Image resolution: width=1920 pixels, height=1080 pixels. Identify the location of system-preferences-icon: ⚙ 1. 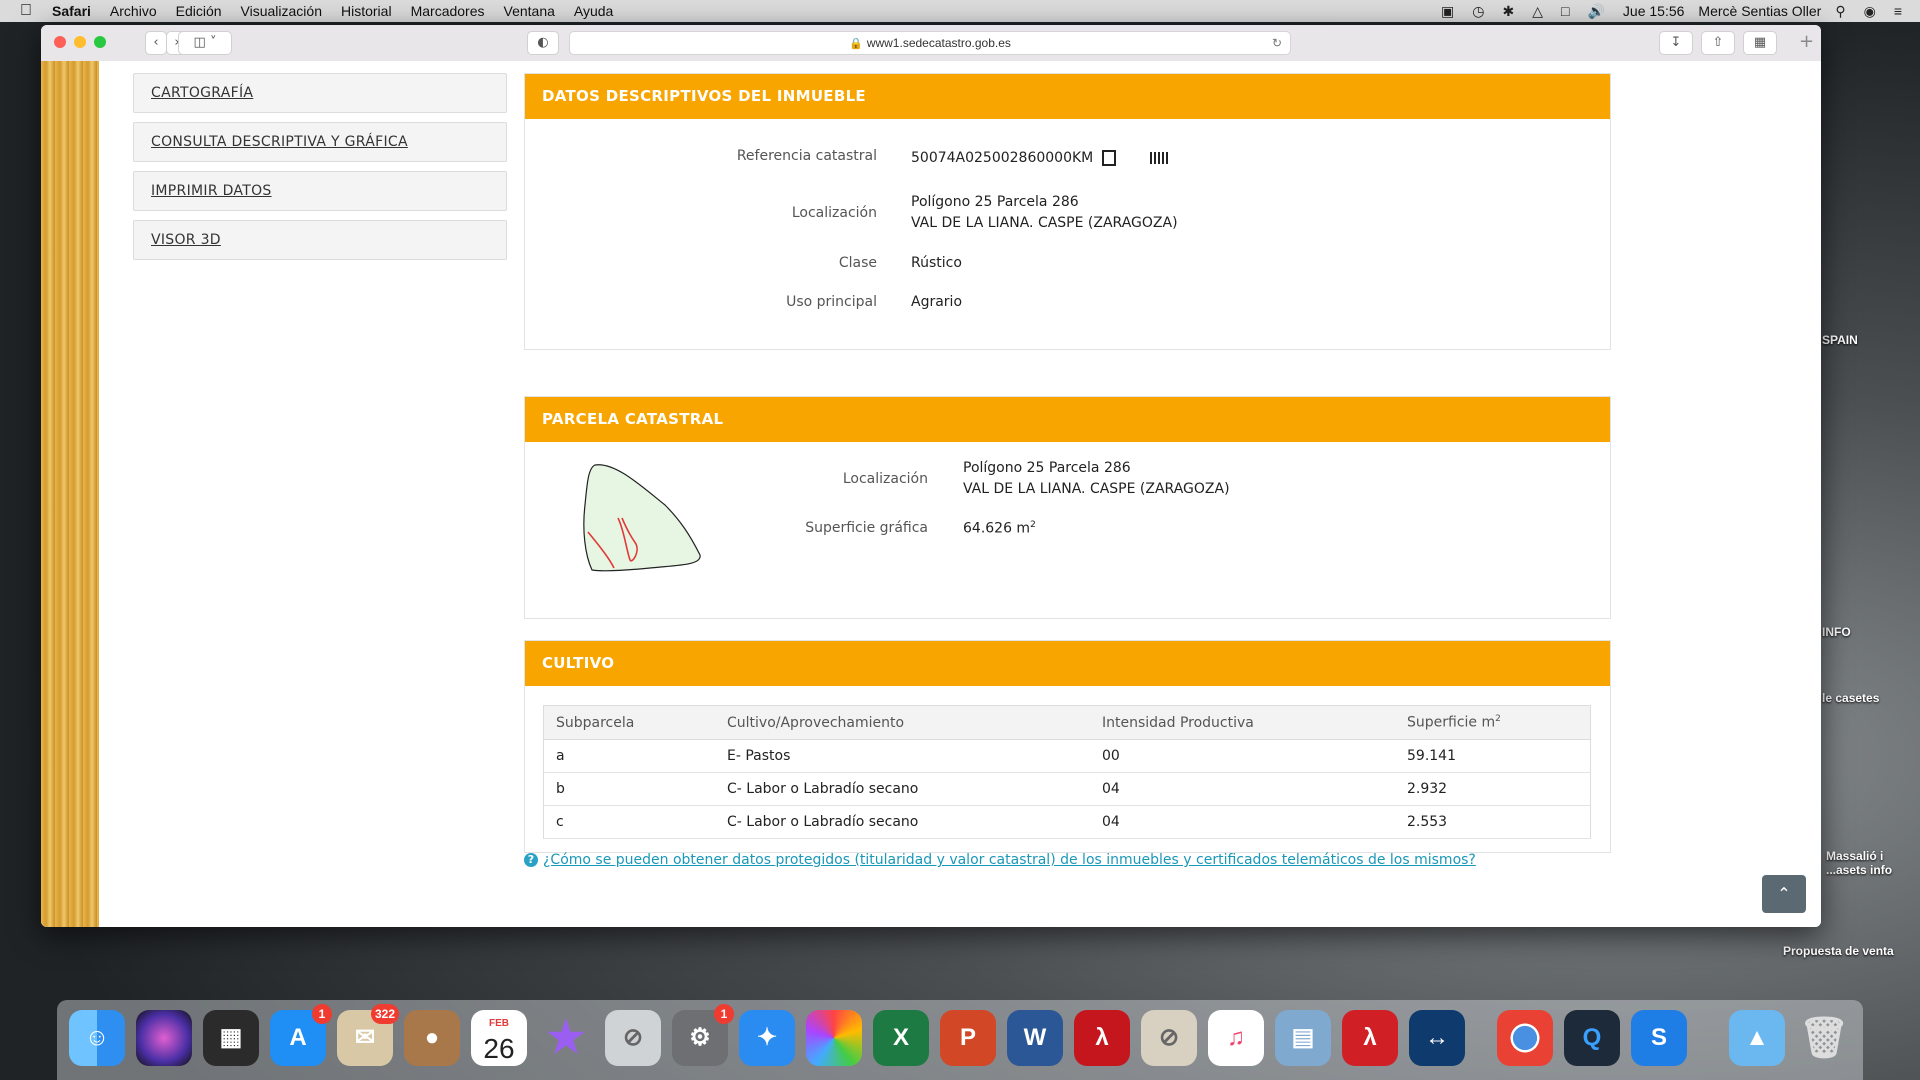
(703, 1035).